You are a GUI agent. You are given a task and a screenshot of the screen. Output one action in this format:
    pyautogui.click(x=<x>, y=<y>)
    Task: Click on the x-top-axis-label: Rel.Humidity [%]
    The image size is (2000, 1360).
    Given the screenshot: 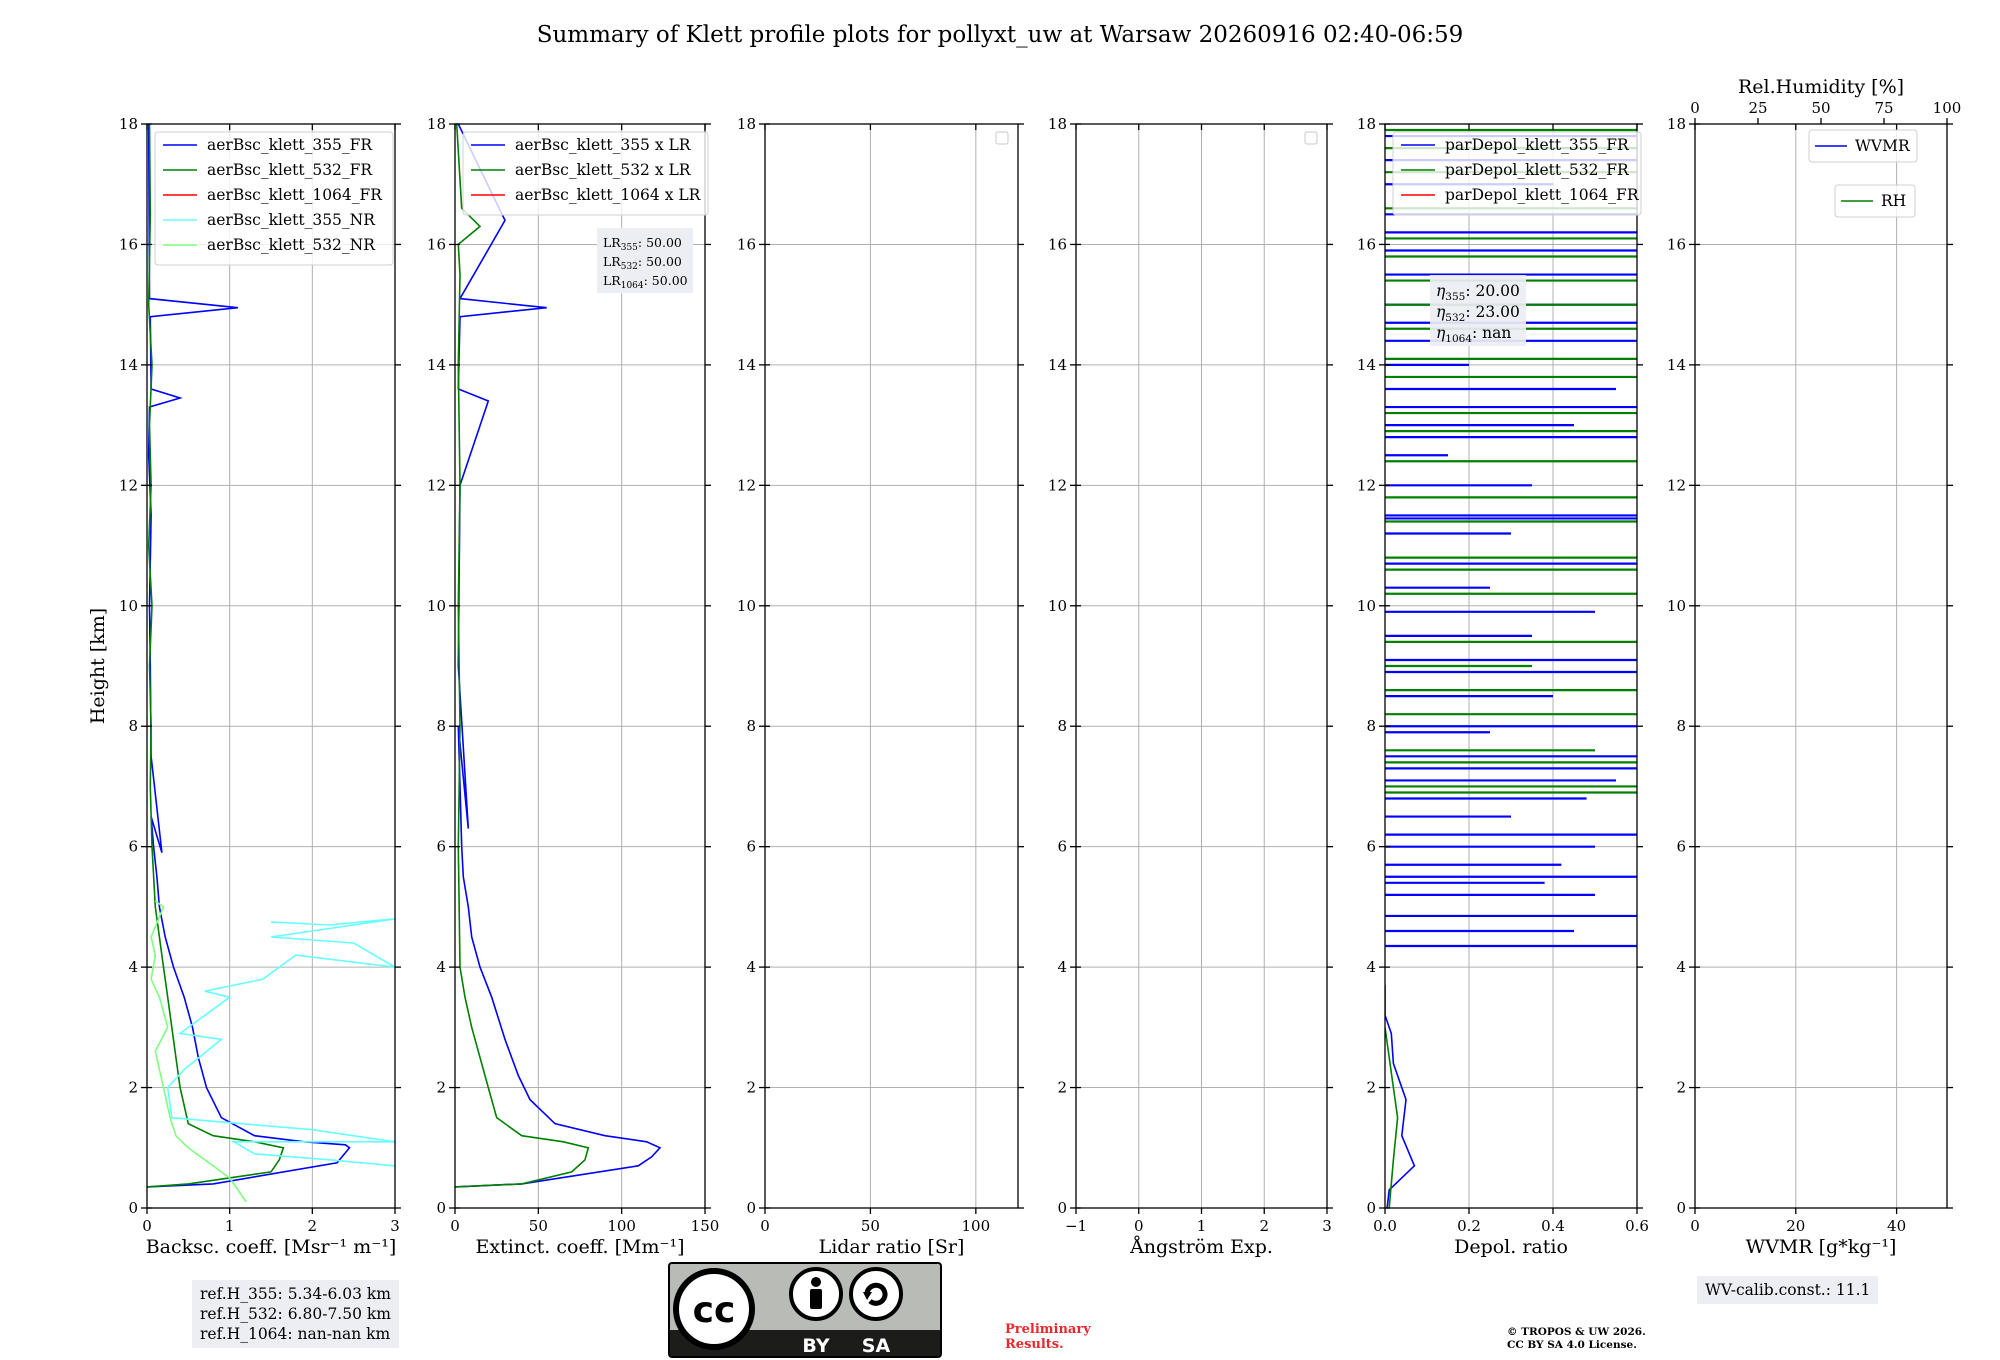 What is the action you would take?
    pyautogui.click(x=1821, y=87)
    